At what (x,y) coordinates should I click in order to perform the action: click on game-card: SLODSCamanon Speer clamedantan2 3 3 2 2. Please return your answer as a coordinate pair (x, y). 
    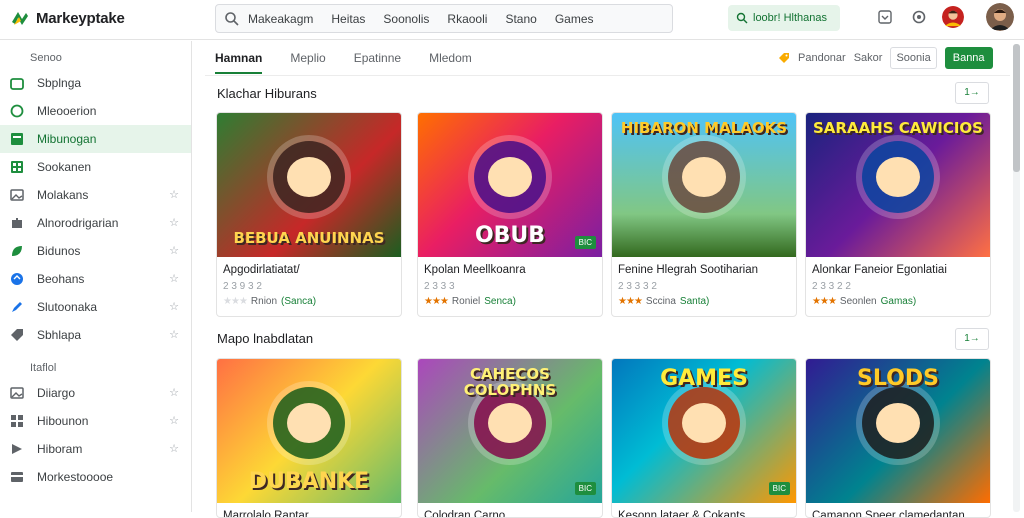
    Looking at the image, I should click on (898, 438).